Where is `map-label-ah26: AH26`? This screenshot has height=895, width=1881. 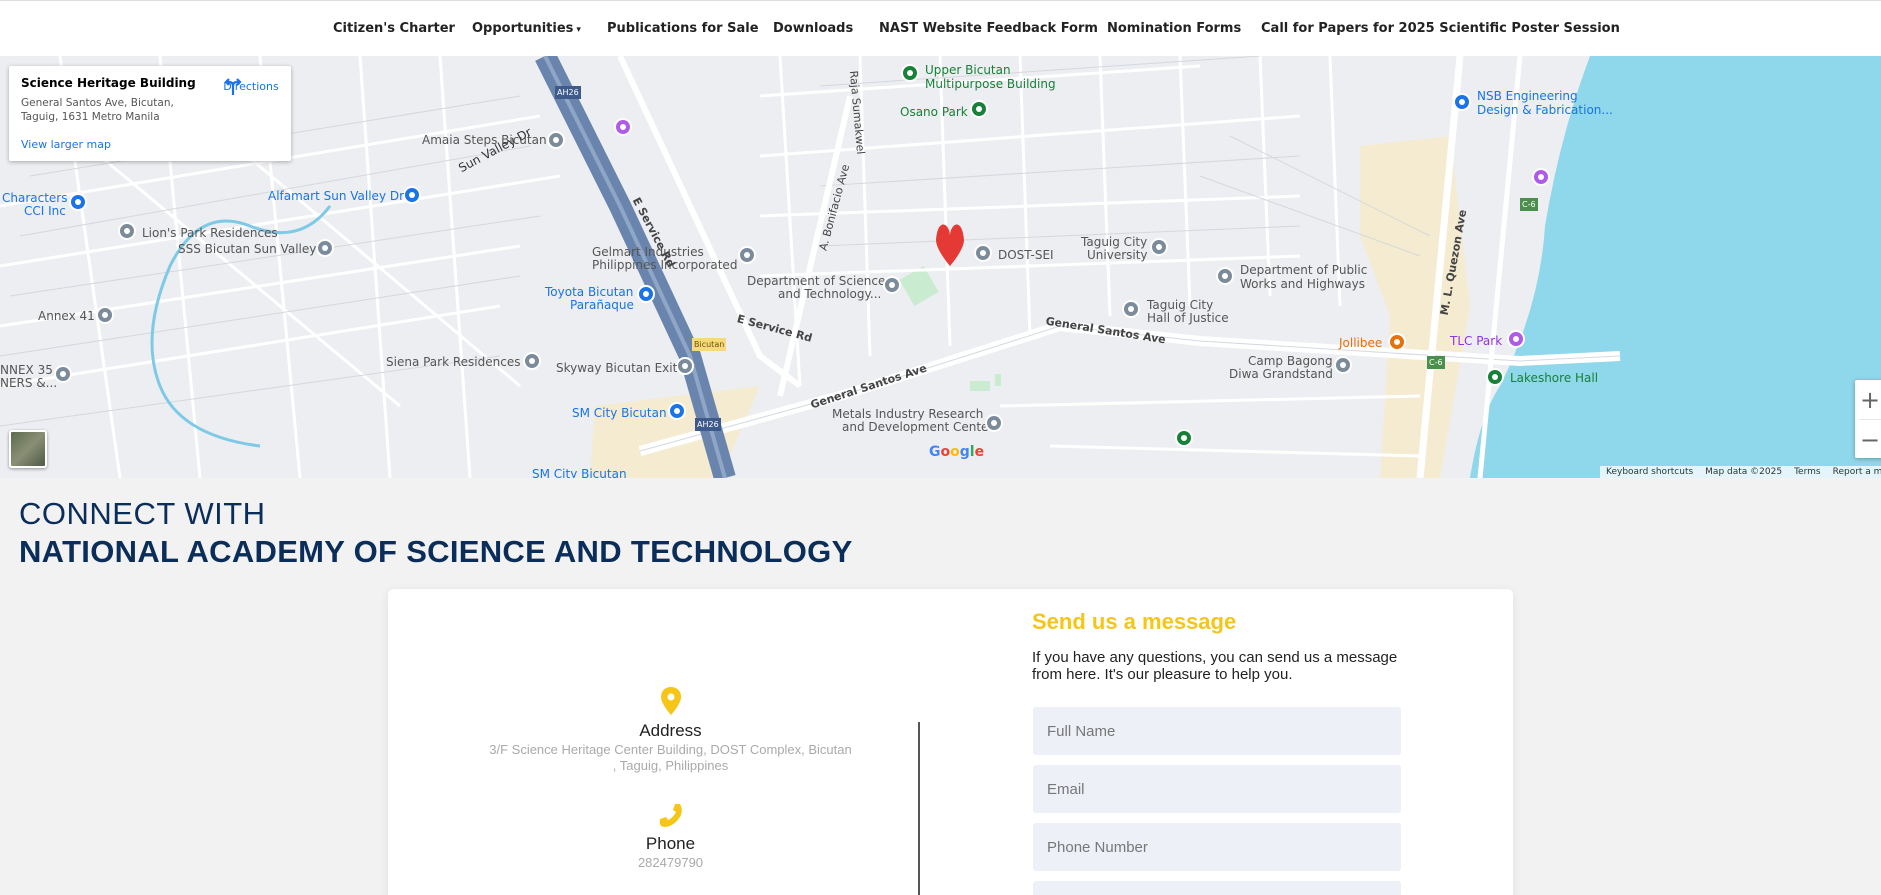
map-label-ah26: AH26 is located at coordinates (568, 92).